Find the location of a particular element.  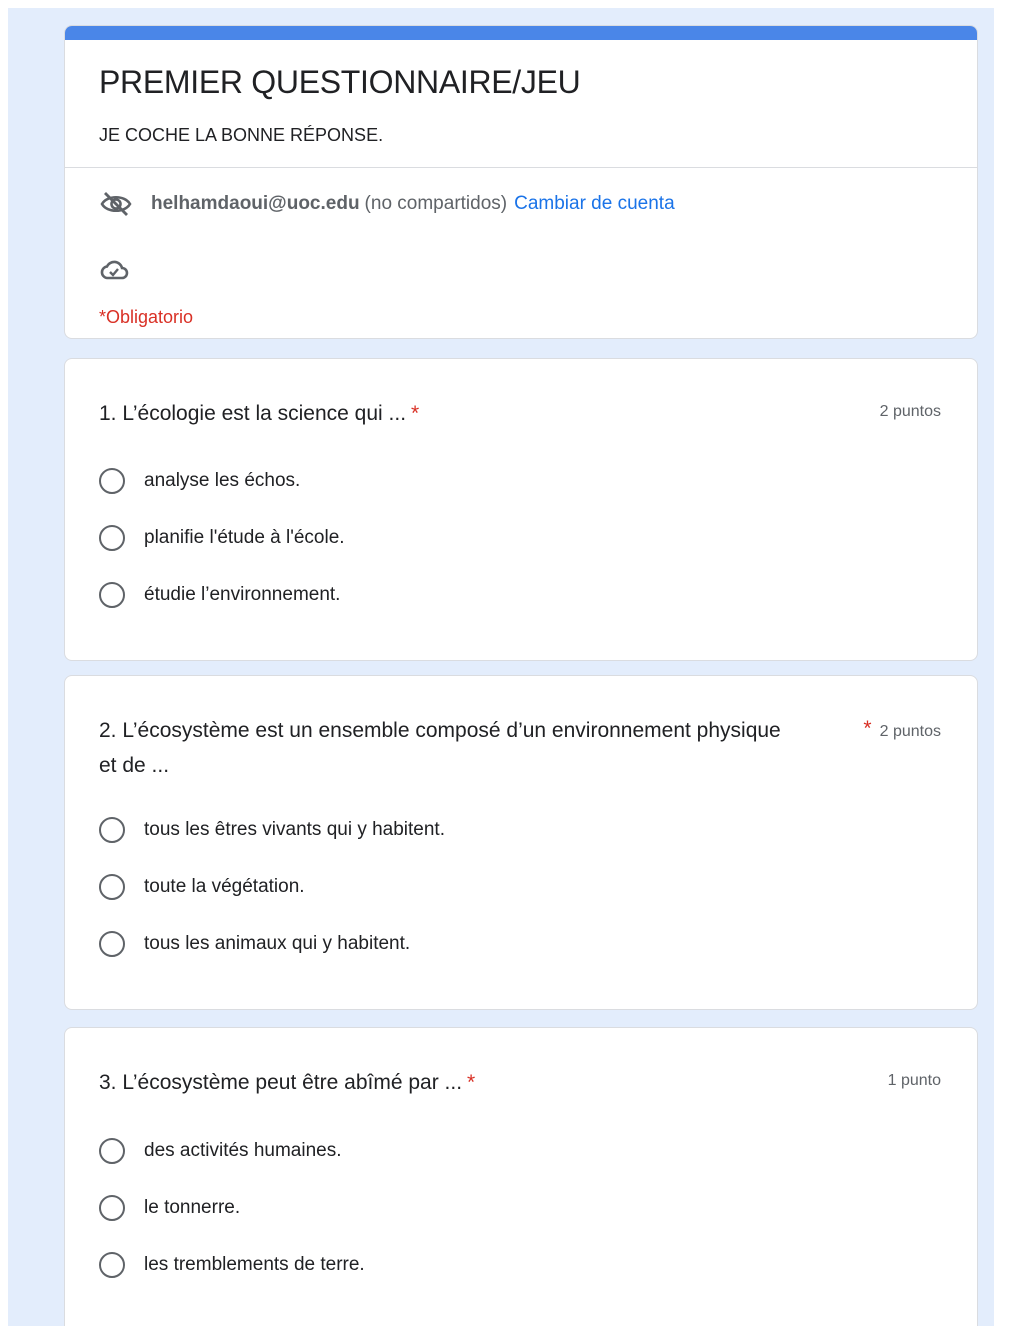

question-points: 1 punto is located at coordinates (914, 1080).